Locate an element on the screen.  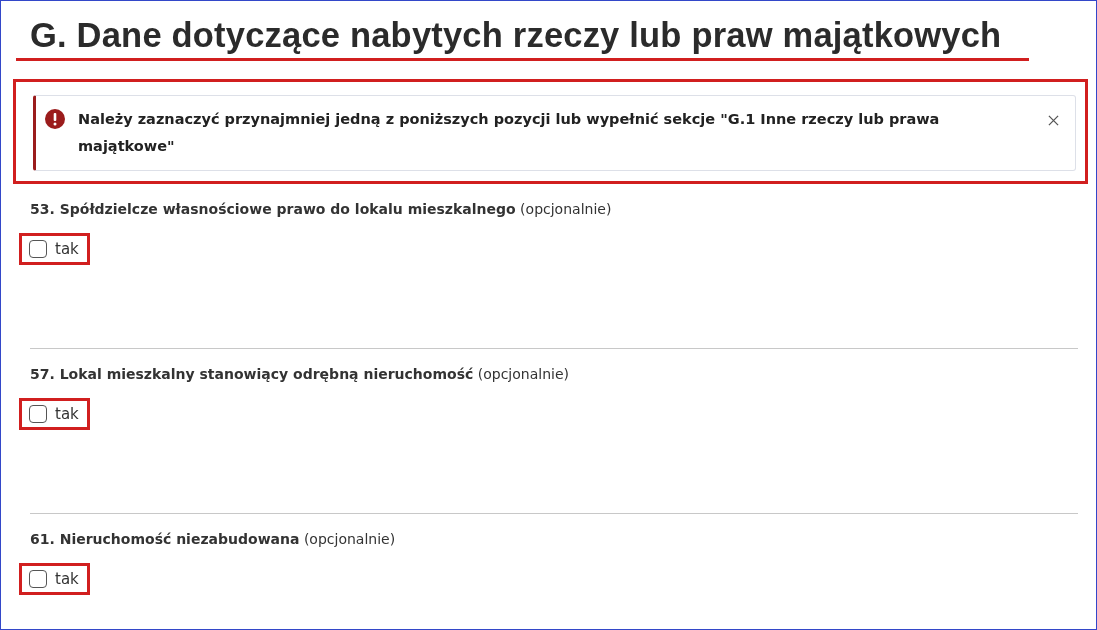
error-icon is located at coordinates (55, 119).